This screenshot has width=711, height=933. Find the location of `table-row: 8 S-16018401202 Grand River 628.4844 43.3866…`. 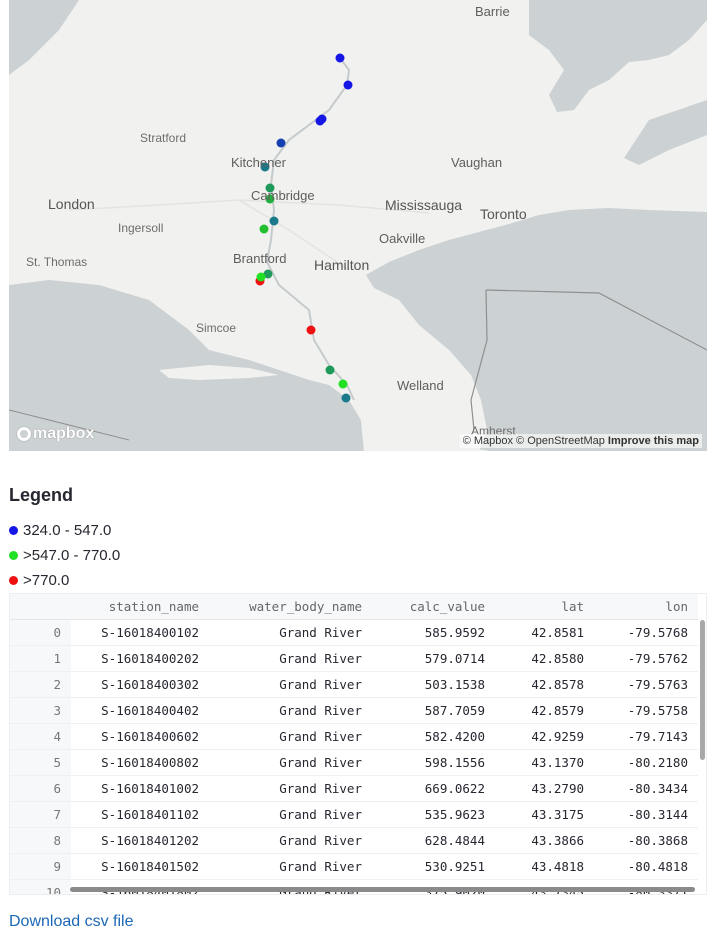

table-row: 8 S-16018401202 Grand River 628.4844 43.3866… is located at coordinates (354, 840).